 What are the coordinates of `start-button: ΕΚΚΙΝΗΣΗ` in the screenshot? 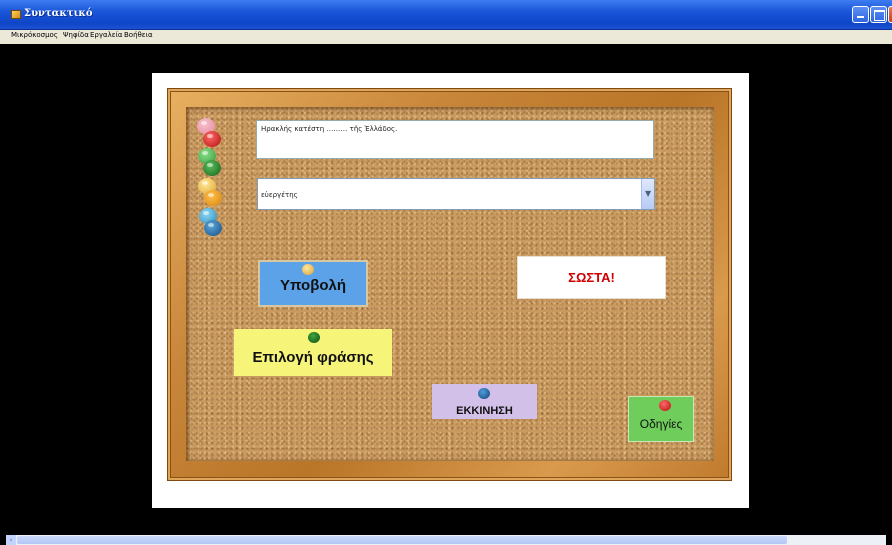 It's located at (484, 401).